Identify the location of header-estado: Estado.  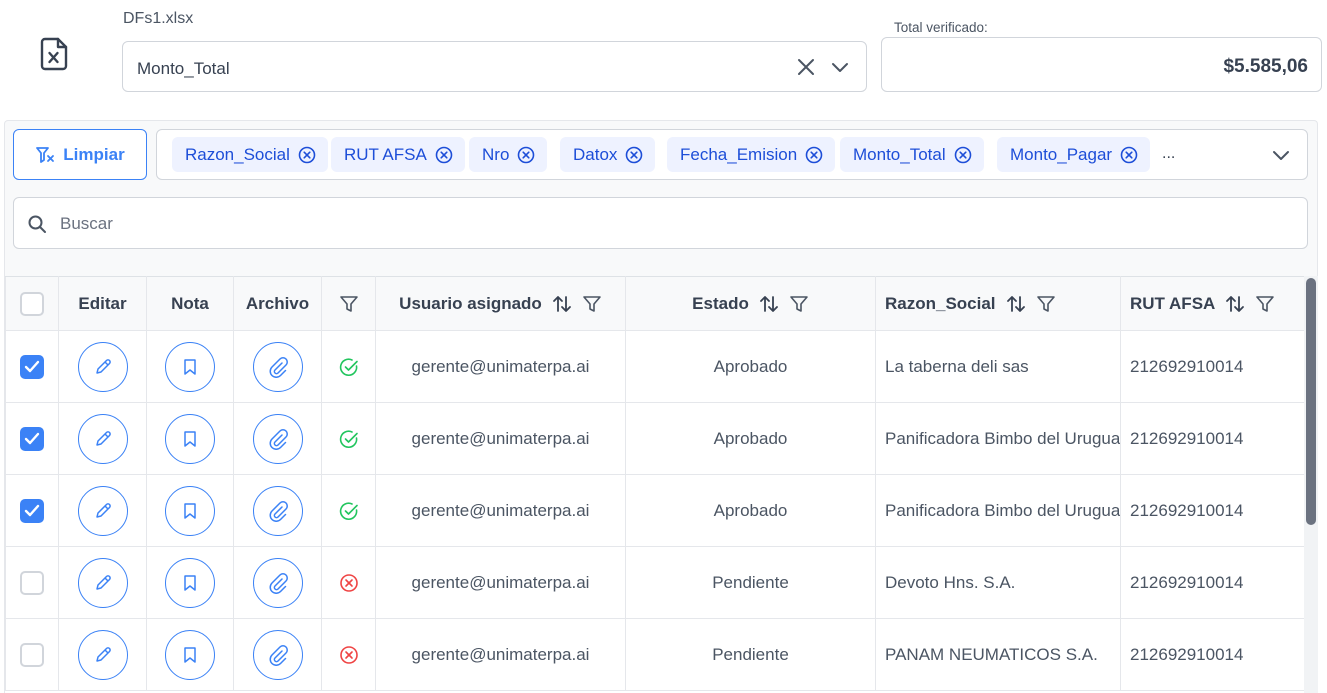
(750, 303).